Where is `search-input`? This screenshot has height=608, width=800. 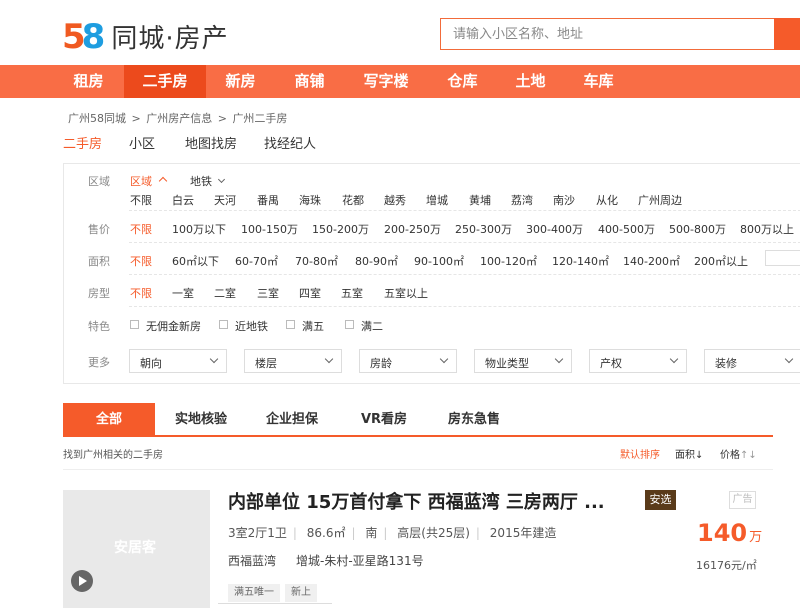
search-input is located at coordinates (620, 34).